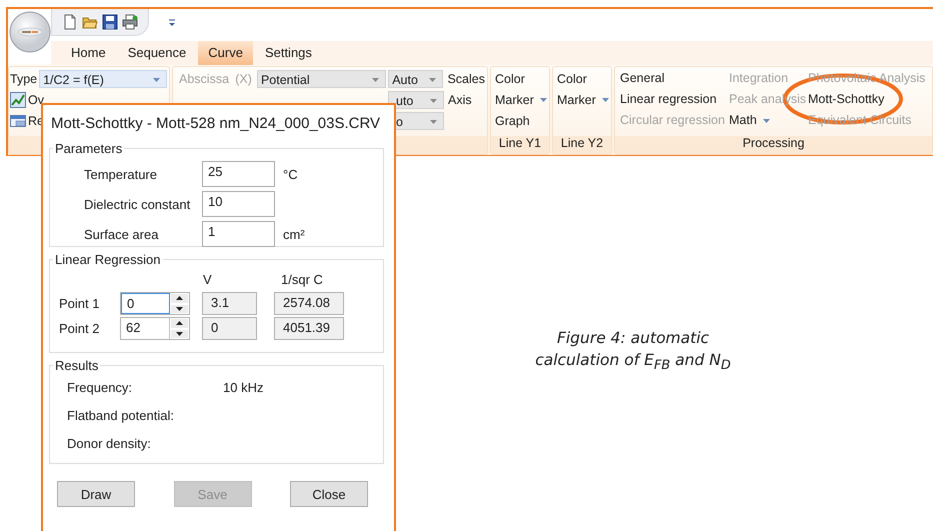 The image size is (933, 531). What do you see at coordinates (121, 174) in the screenshot?
I see `field-label: Temperature` at bounding box center [121, 174].